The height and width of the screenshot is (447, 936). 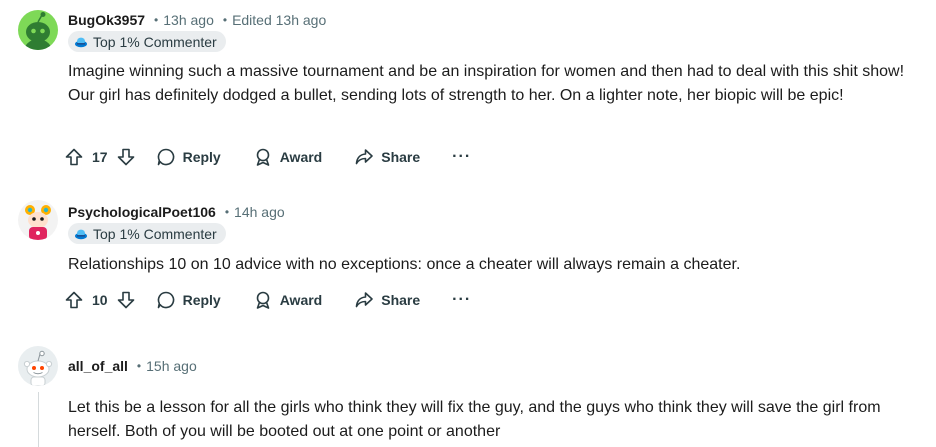 I want to click on snoo-default-avatar-icon, so click(x=38, y=366).